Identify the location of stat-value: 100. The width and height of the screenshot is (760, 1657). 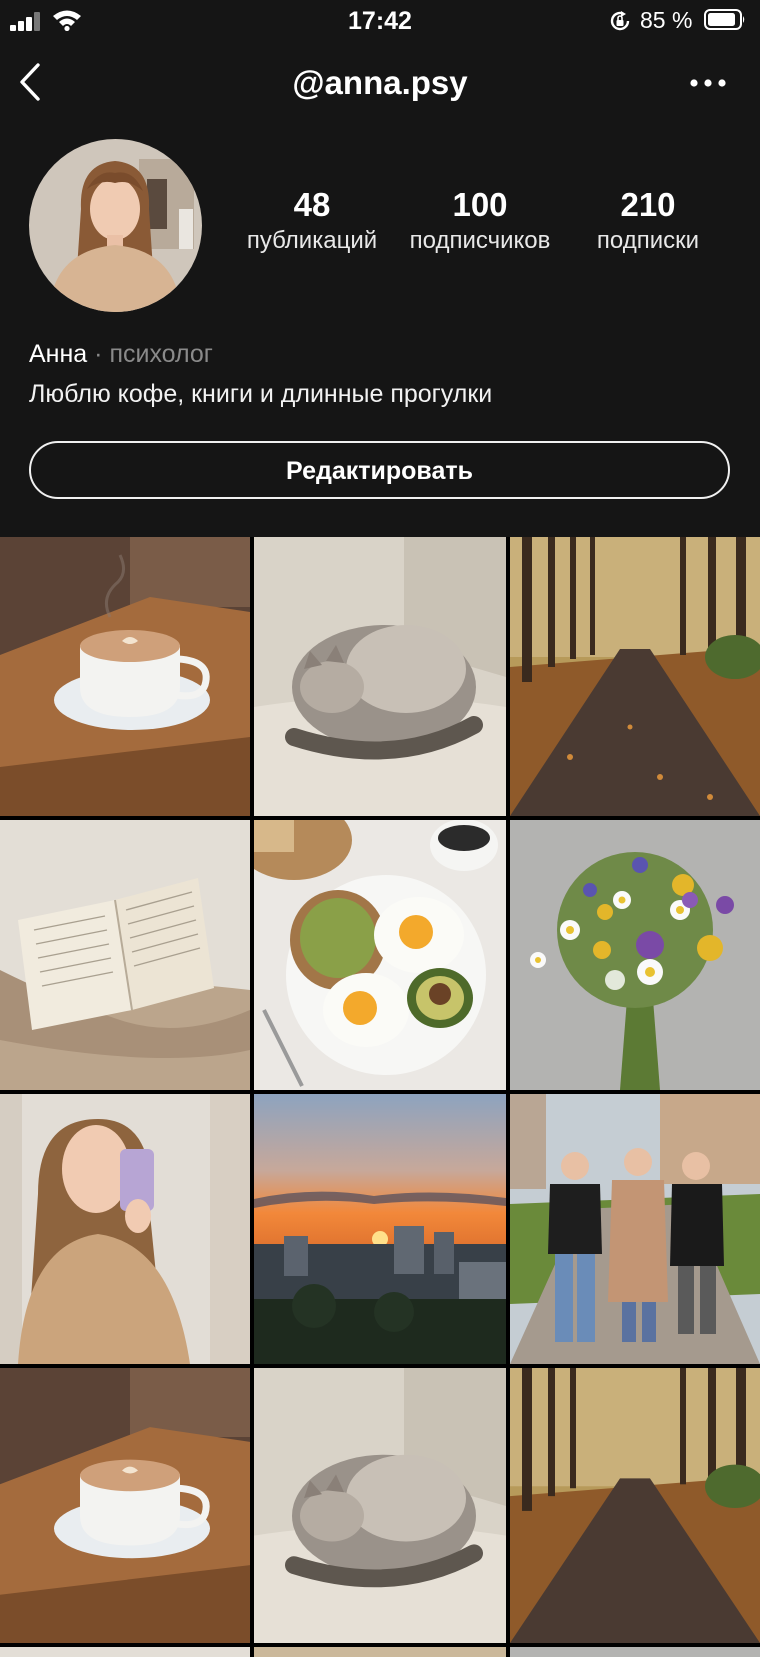
(480, 204).